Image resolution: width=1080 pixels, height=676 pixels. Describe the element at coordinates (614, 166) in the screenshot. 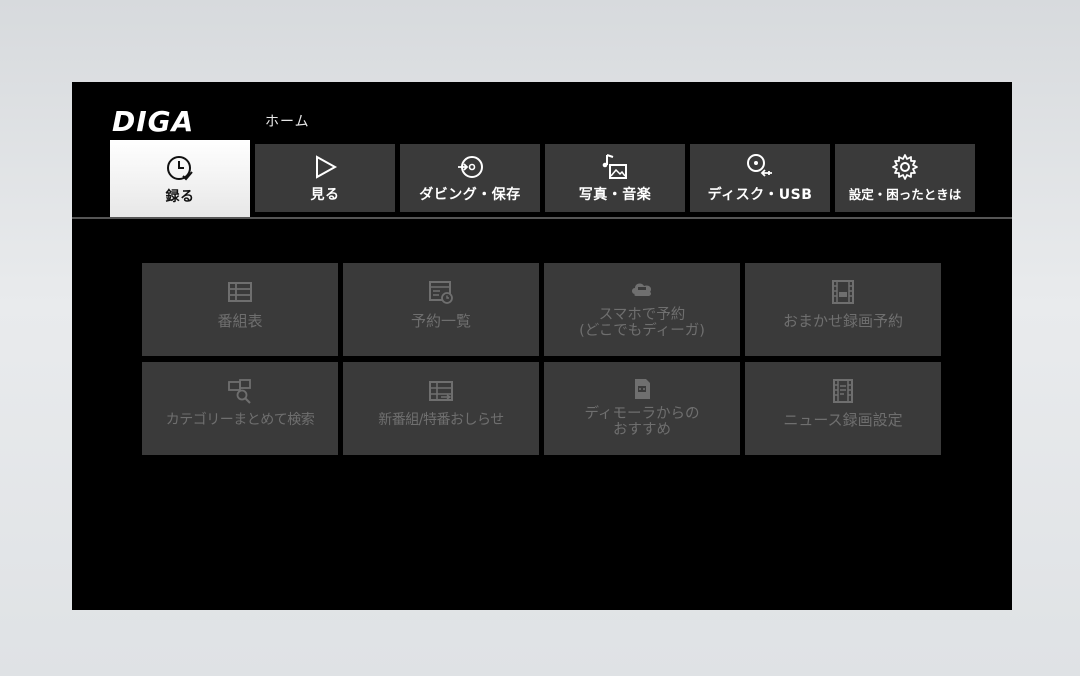

I see `photo-music-icon` at that location.